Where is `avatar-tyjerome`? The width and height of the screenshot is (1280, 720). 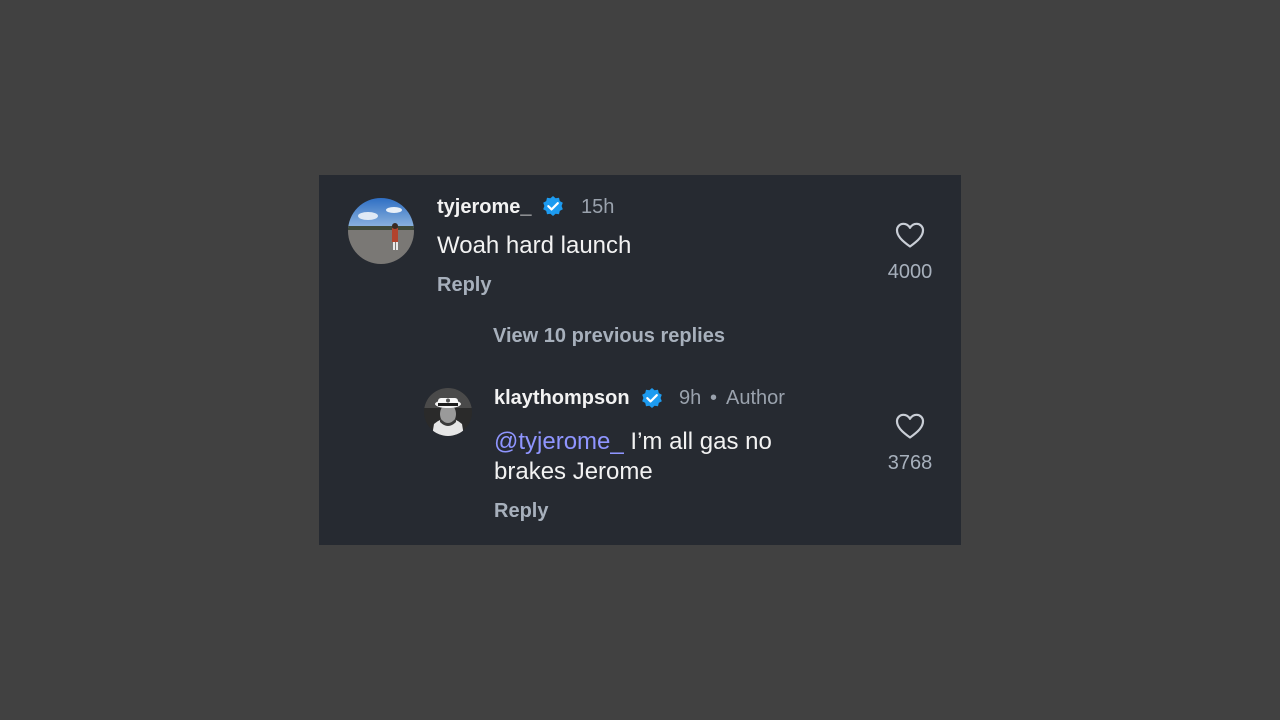 avatar-tyjerome is located at coordinates (381, 231).